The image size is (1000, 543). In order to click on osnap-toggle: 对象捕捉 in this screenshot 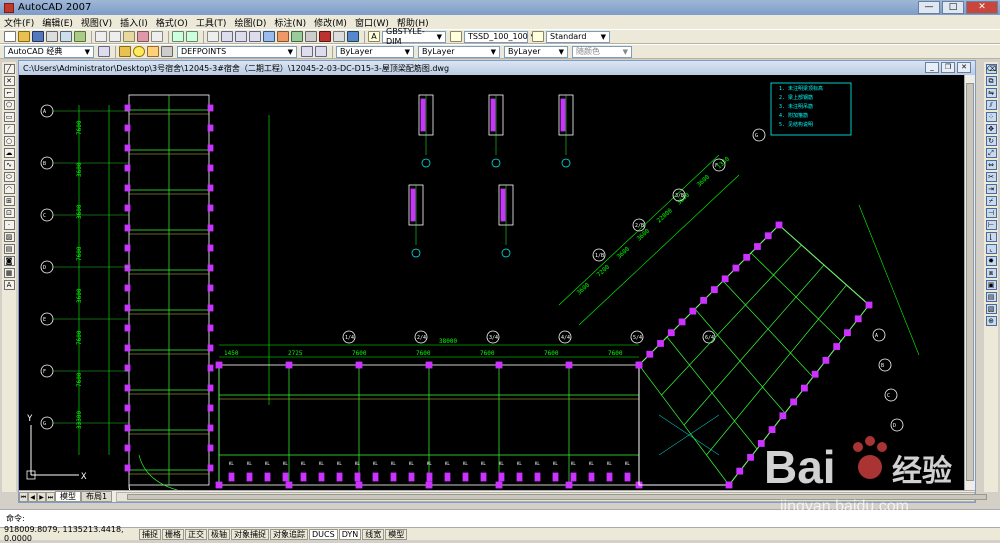, I will do `click(250, 534)`.